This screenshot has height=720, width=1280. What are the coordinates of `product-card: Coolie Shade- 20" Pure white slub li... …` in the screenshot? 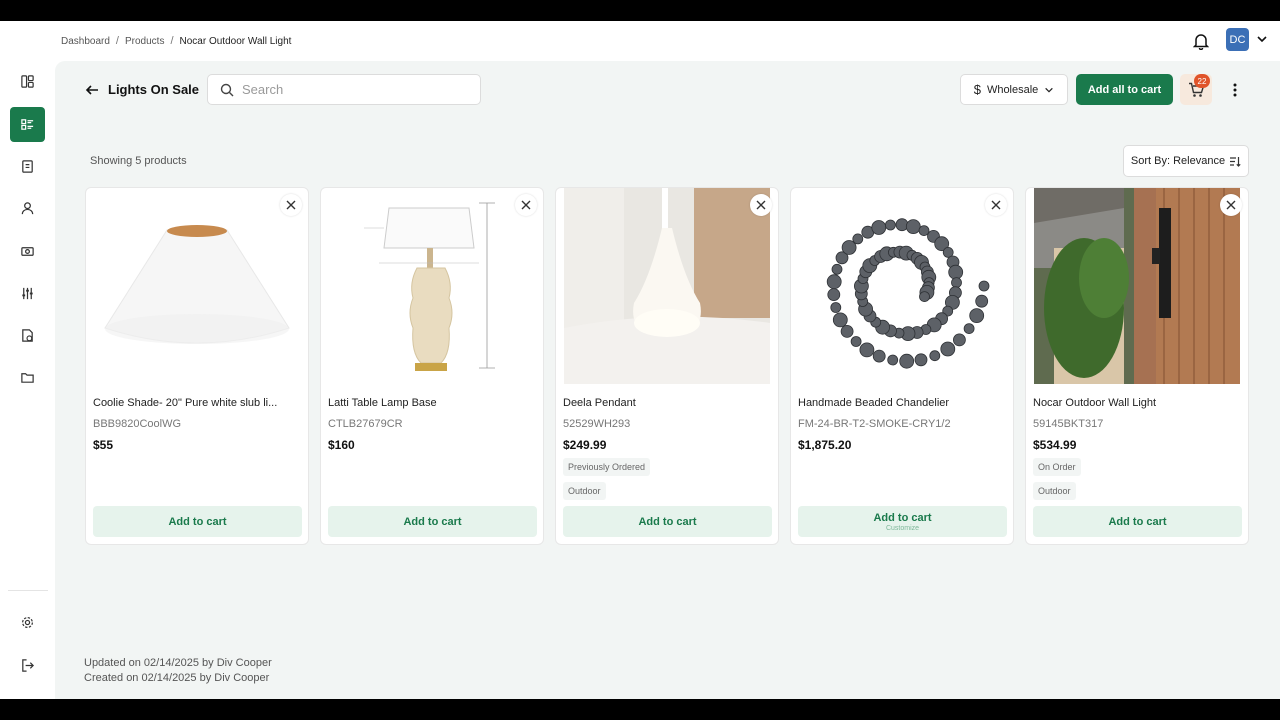 It's located at (197, 366).